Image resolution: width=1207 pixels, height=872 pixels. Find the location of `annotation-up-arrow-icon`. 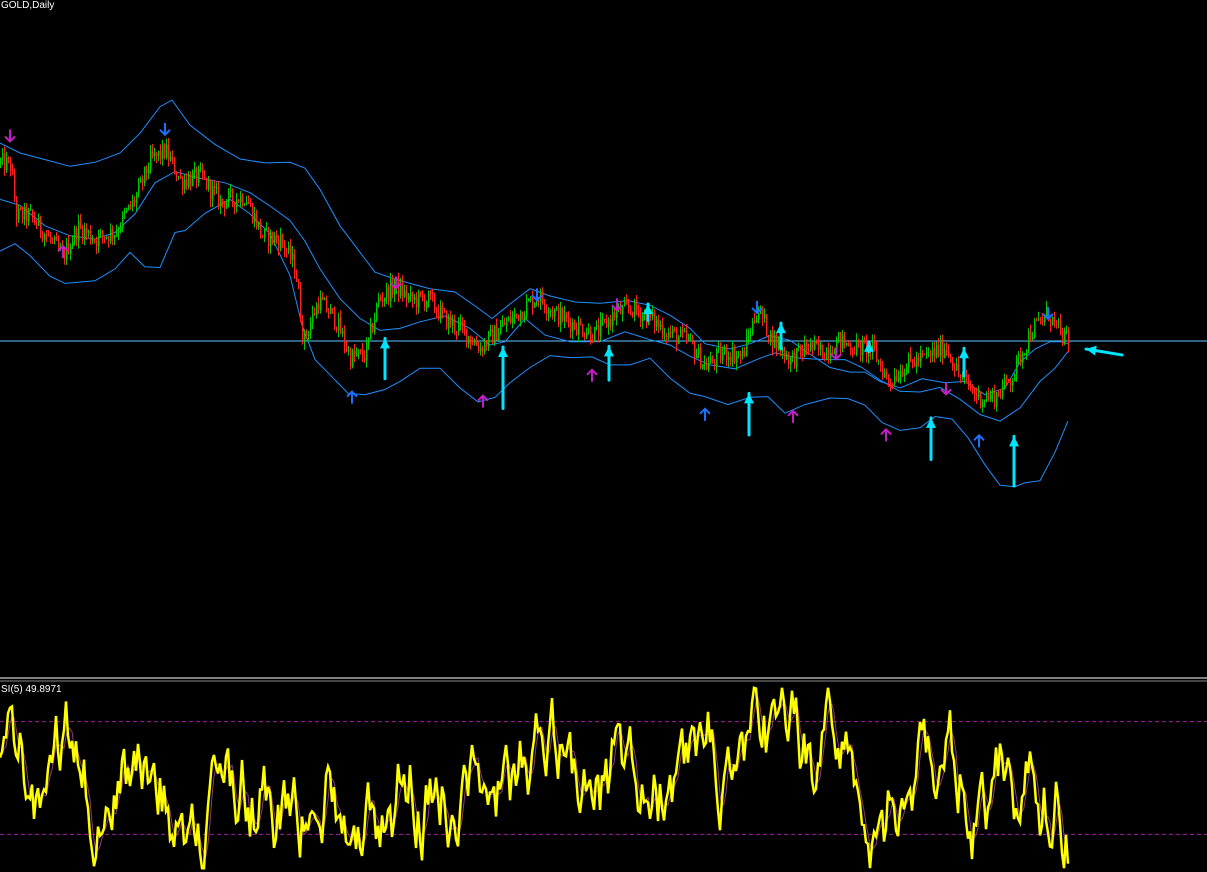

annotation-up-arrow-icon is located at coordinates (749, 414).